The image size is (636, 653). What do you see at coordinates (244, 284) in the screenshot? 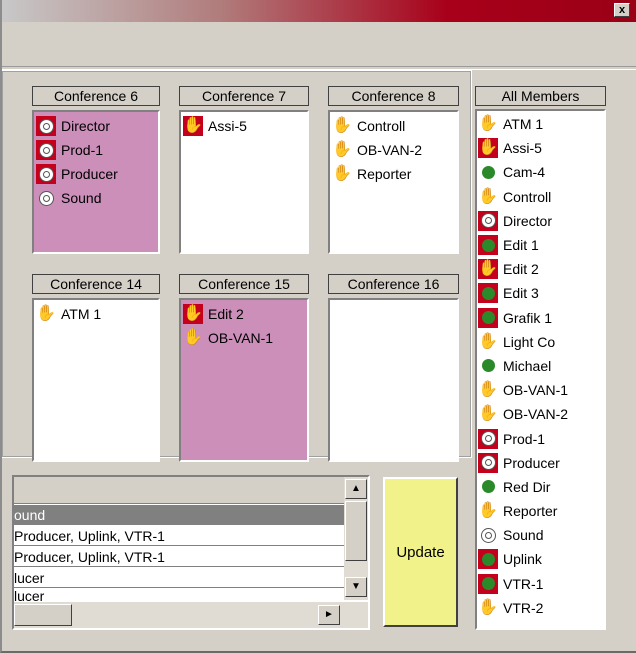
I see `conference-15-title: Conference 15` at bounding box center [244, 284].